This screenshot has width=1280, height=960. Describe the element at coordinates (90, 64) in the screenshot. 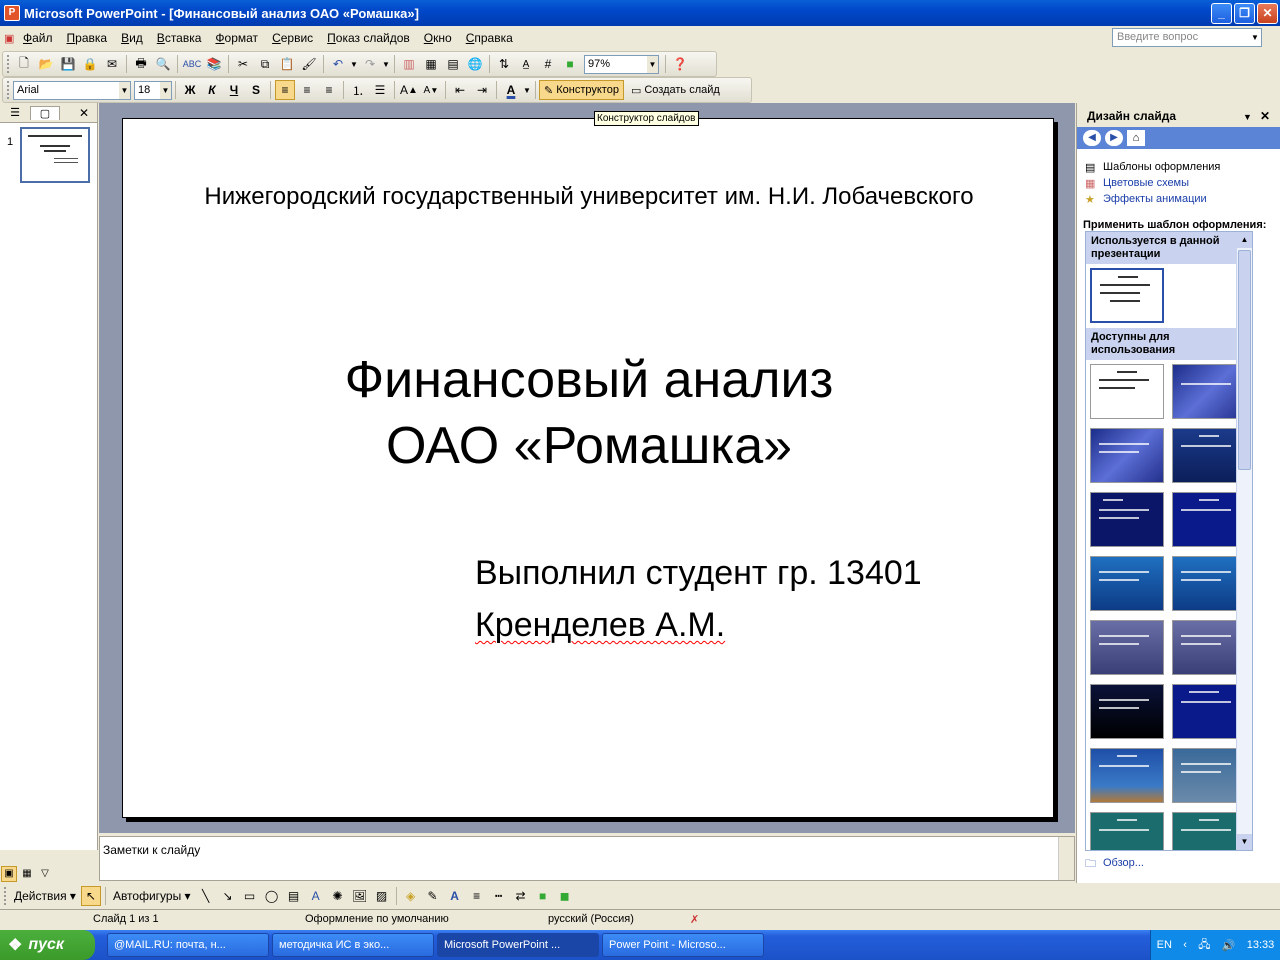

I see `permission-icon: 🔒` at that location.